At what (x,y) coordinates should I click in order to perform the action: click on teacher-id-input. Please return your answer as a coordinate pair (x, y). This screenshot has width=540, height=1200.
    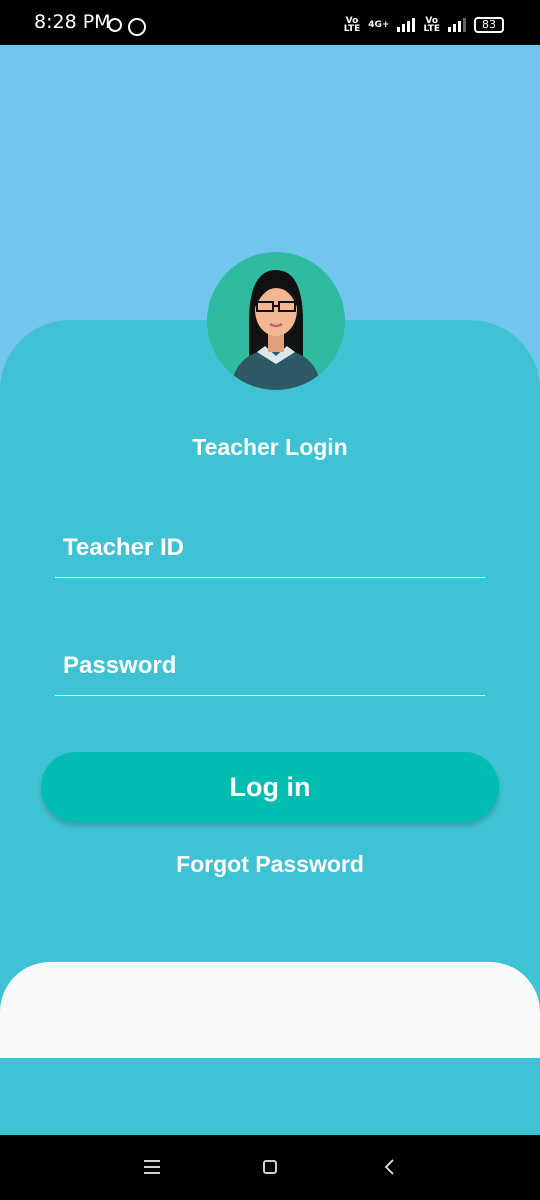
    Looking at the image, I should click on (270, 547).